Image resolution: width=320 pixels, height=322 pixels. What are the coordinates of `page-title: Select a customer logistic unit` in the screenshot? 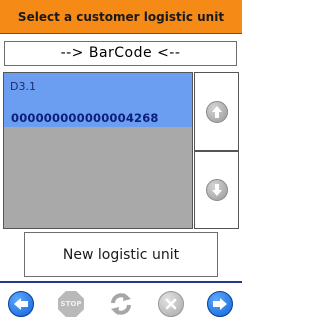 It's located at (121, 16).